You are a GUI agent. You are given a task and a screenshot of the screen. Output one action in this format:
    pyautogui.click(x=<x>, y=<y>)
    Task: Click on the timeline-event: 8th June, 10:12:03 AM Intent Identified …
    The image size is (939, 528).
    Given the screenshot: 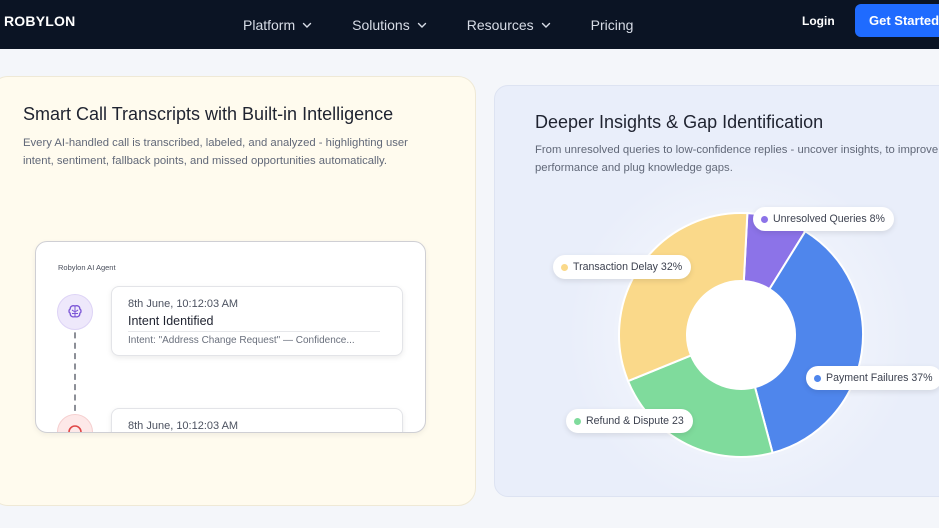 What is the action you would take?
    pyautogui.click(x=257, y=321)
    